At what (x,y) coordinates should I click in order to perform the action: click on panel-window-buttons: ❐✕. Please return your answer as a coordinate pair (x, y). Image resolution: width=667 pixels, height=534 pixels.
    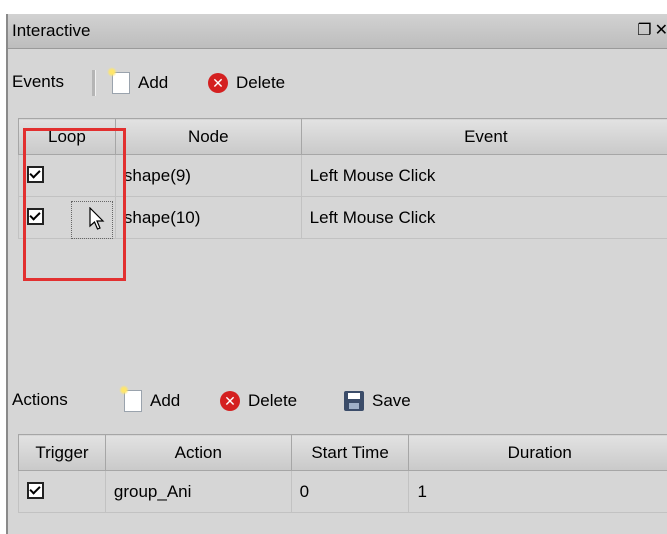
    Looking at the image, I should click on (652, 30).